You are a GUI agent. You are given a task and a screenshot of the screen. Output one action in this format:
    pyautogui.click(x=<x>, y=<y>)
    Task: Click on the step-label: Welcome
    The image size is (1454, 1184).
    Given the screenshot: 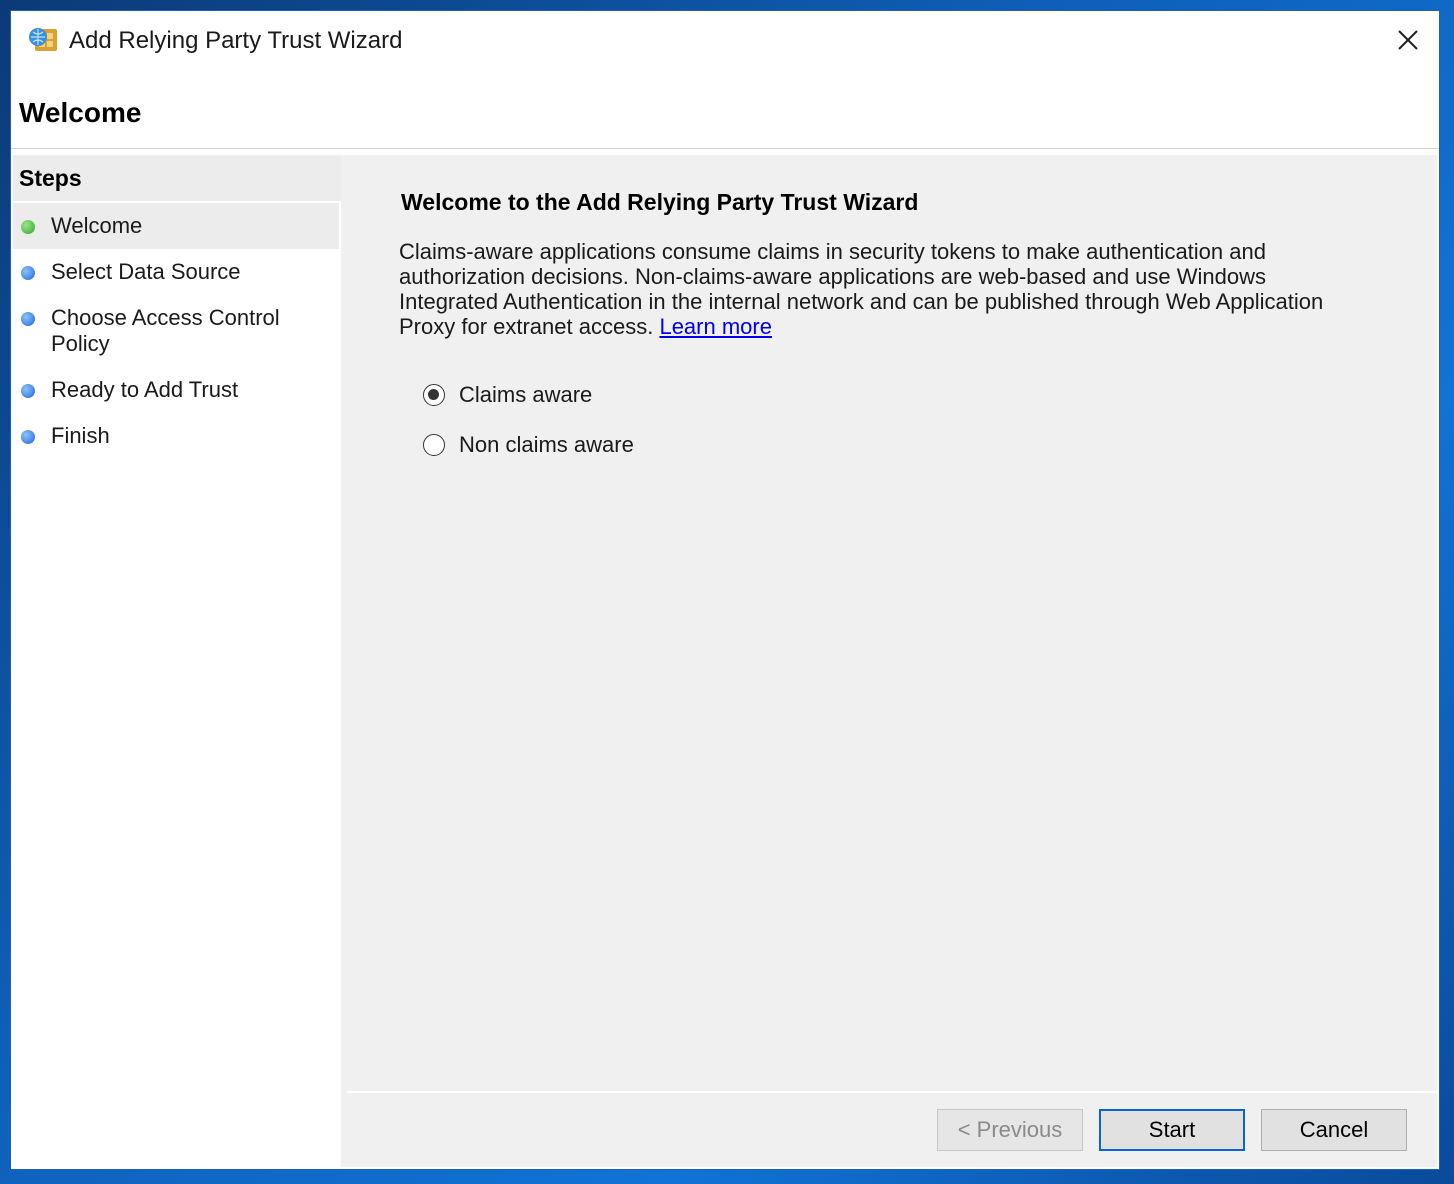 What is the action you would take?
    pyautogui.click(x=97, y=225)
    